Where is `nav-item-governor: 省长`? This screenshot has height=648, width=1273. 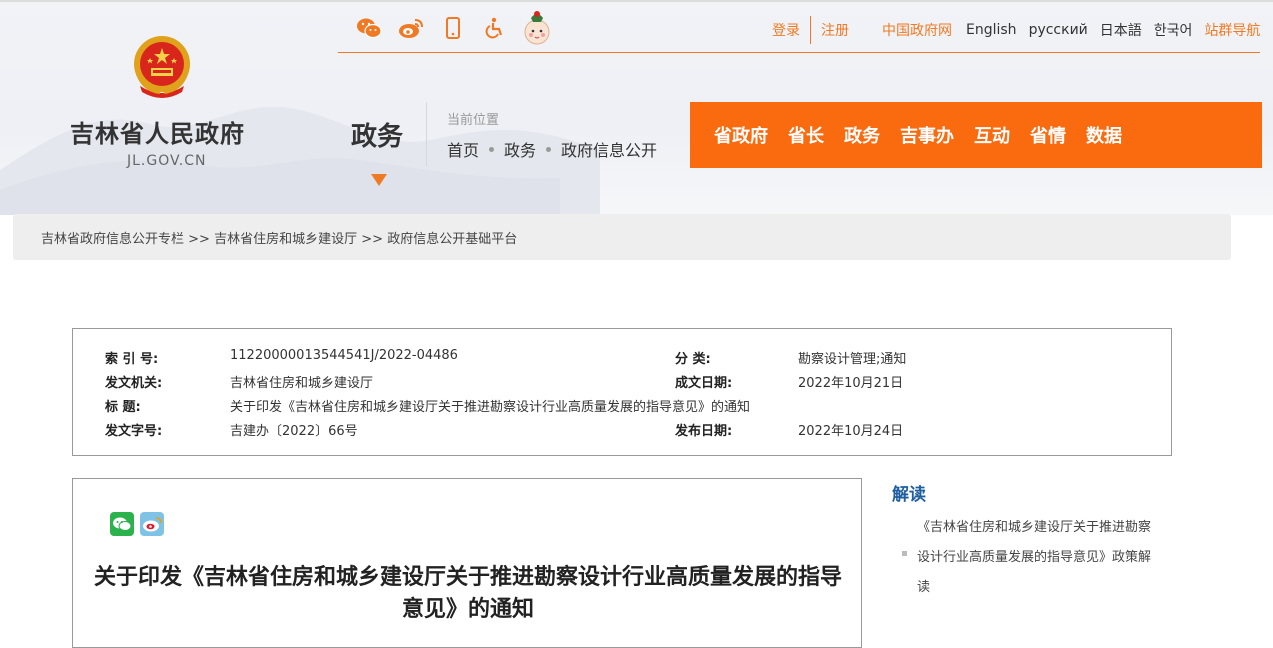 nav-item-governor: 省长 is located at coordinates (806, 135).